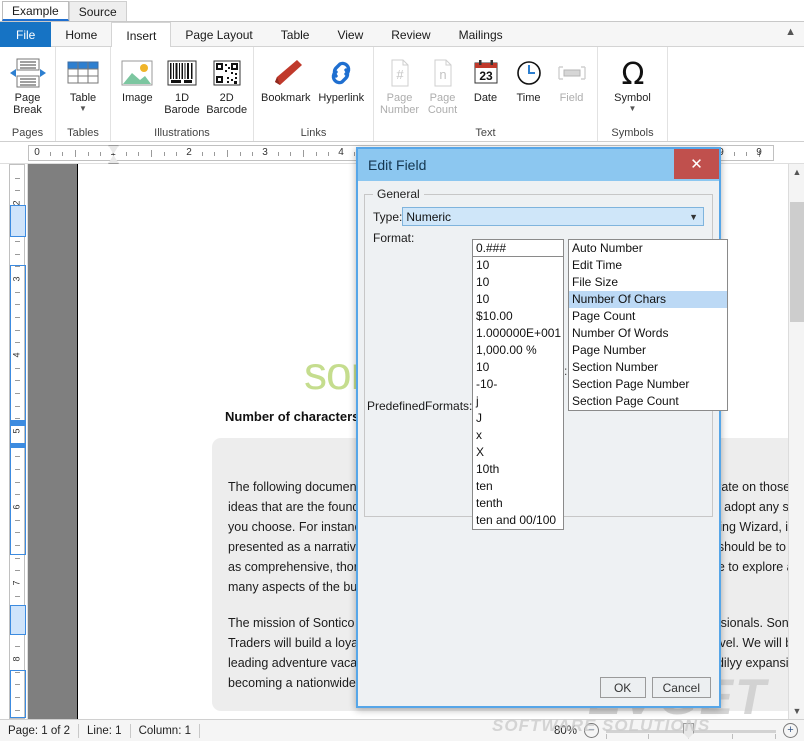  Describe the element at coordinates (796, 441) in the screenshot. I see `vertical-scrollbar: ▲ ▼` at that location.